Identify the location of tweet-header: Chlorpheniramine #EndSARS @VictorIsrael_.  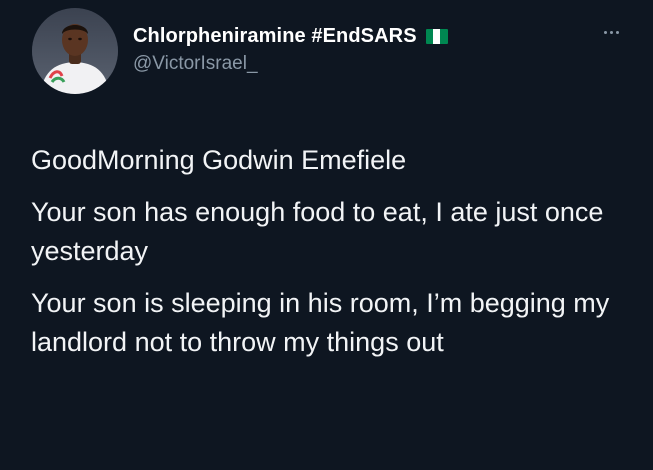
(363, 49).